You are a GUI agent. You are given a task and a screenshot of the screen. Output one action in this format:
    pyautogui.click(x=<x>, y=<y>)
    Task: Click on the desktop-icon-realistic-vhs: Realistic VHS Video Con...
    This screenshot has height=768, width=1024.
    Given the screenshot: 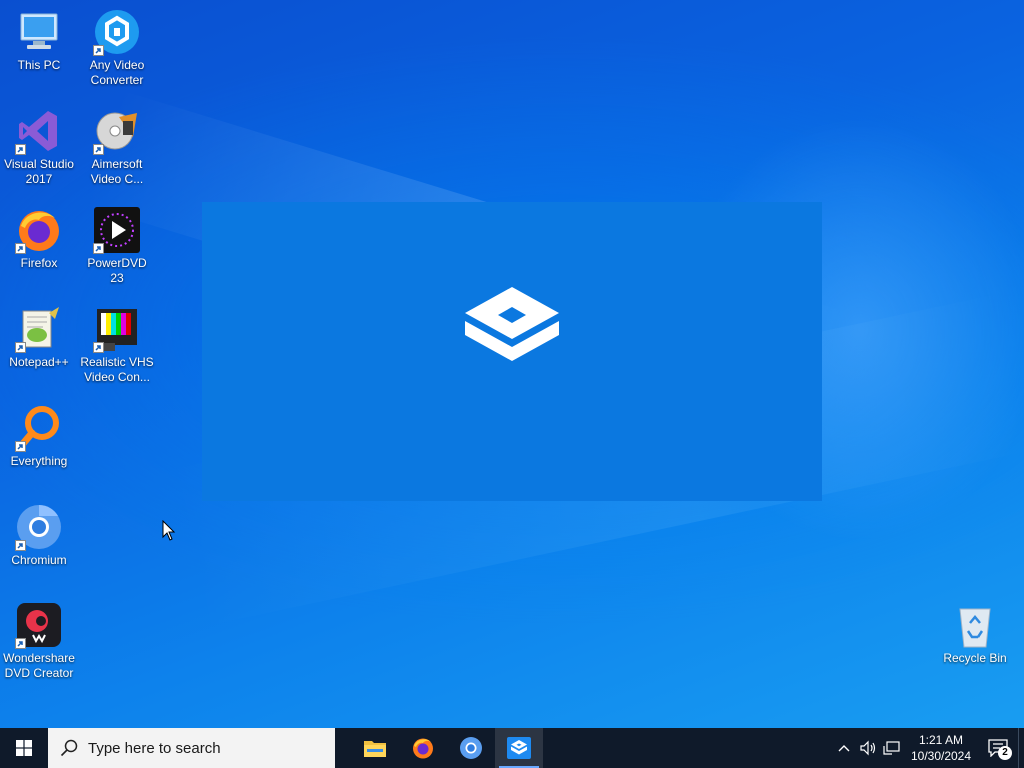 What is the action you would take?
    pyautogui.click(x=117, y=345)
    